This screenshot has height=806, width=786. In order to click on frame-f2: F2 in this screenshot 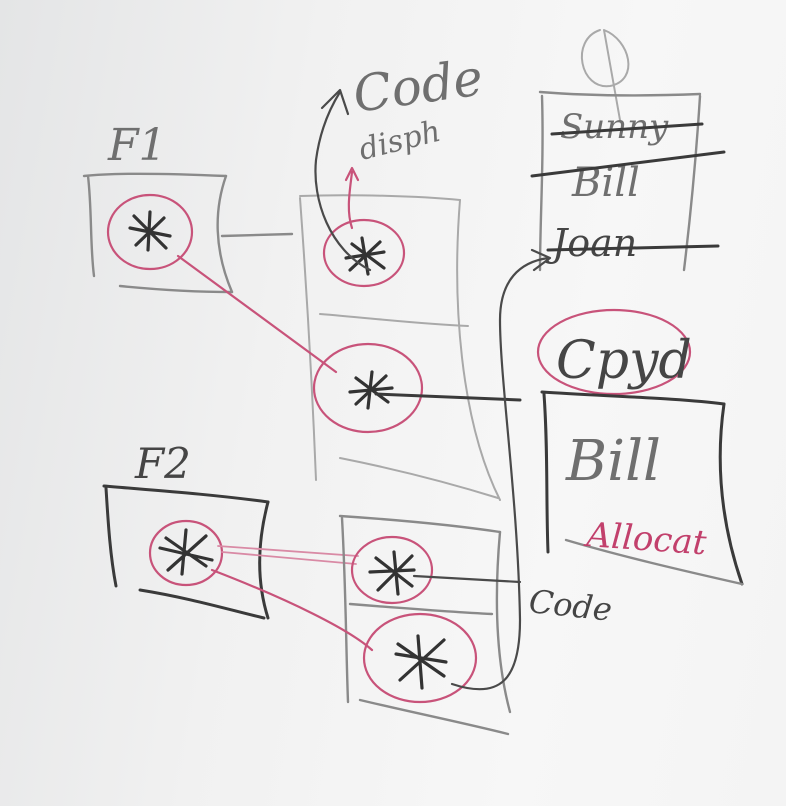, I will do `click(230, 529)`.